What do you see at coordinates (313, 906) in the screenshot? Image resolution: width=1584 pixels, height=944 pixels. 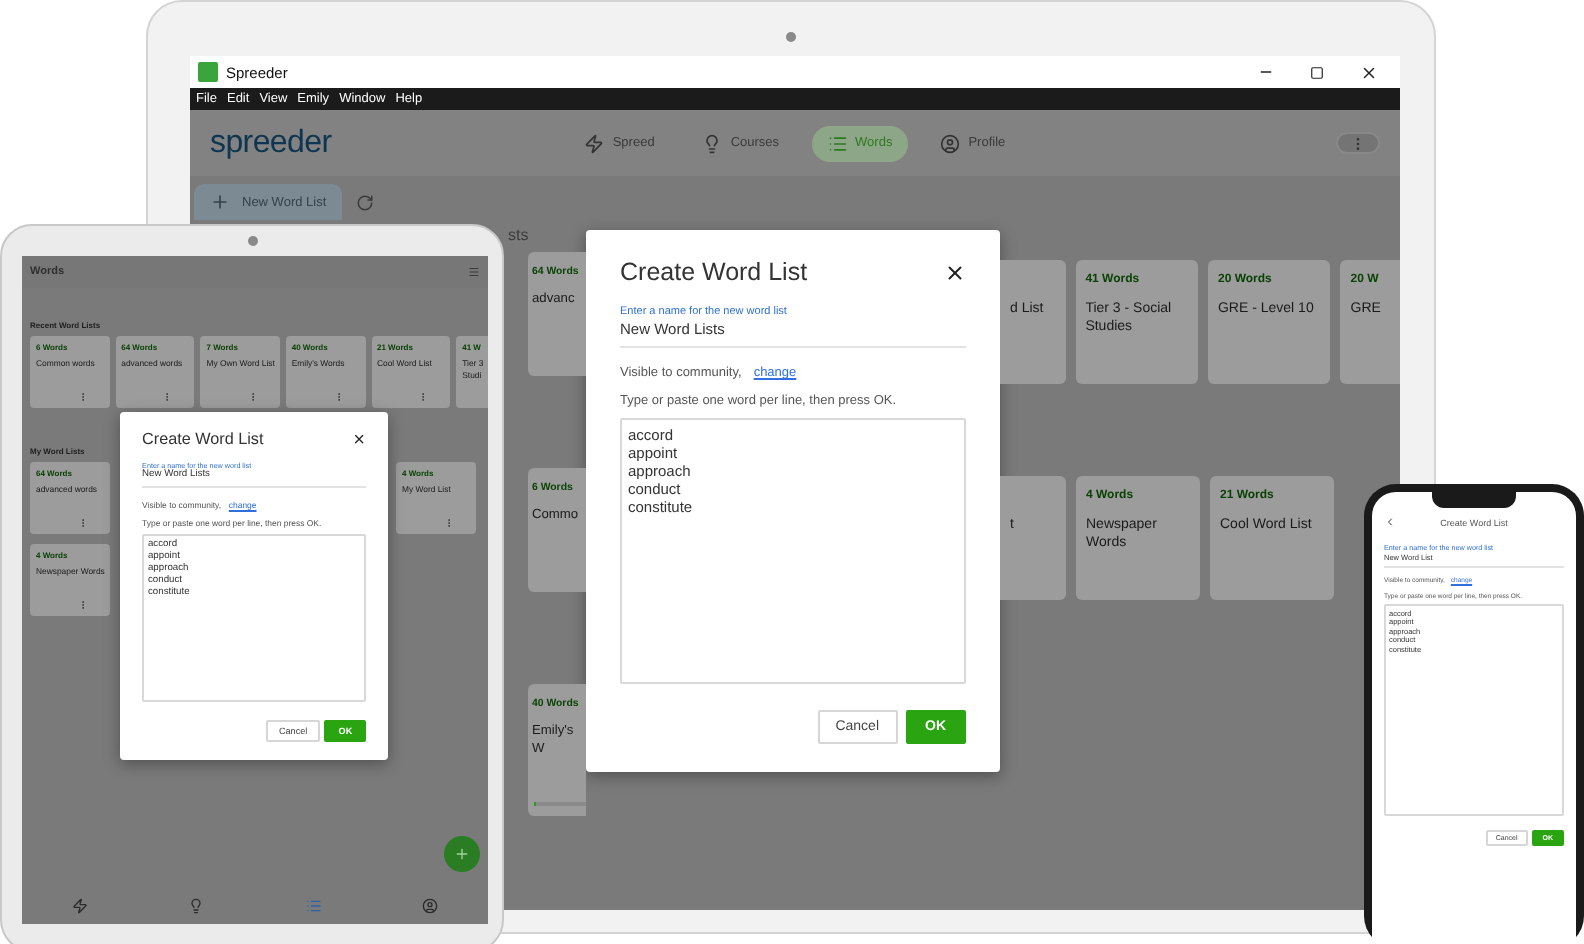 I see `list-icon` at bounding box center [313, 906].